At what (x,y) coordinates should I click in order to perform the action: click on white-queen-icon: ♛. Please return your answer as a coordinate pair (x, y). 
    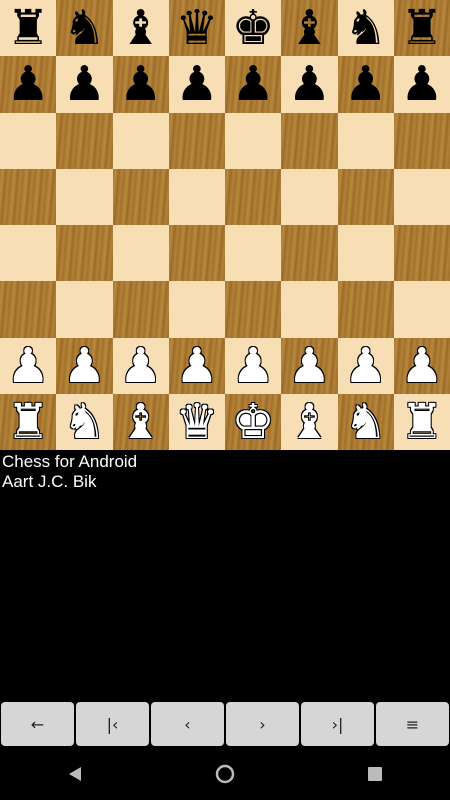
    Looking at the image, I should click on (196, 422).